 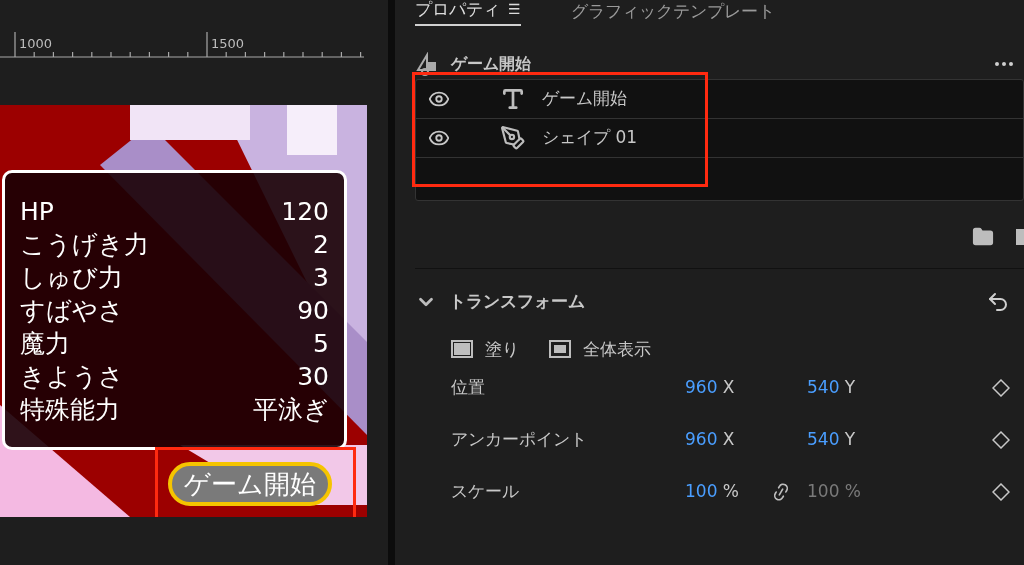 I want to click on stat-value: 90, so click(x=313, y=311).